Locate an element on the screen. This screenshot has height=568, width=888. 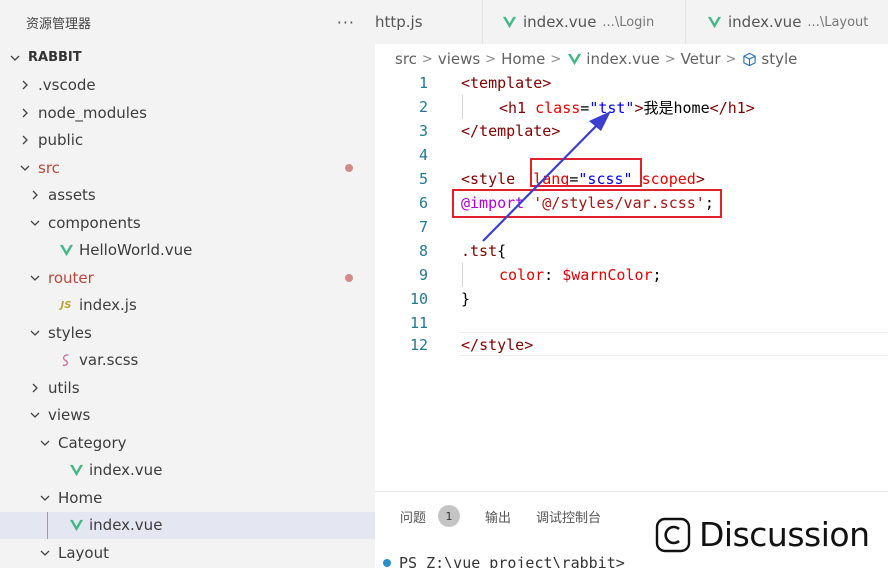
breadcrumb-item: Vetur is located at coordinates (701, 59).